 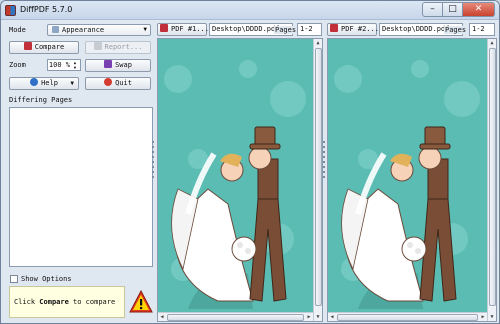 I want to click on pdf1-header: PDF #1... Desktop\DDDD.pdf Pages 1-2, so click(x=240, y=29).